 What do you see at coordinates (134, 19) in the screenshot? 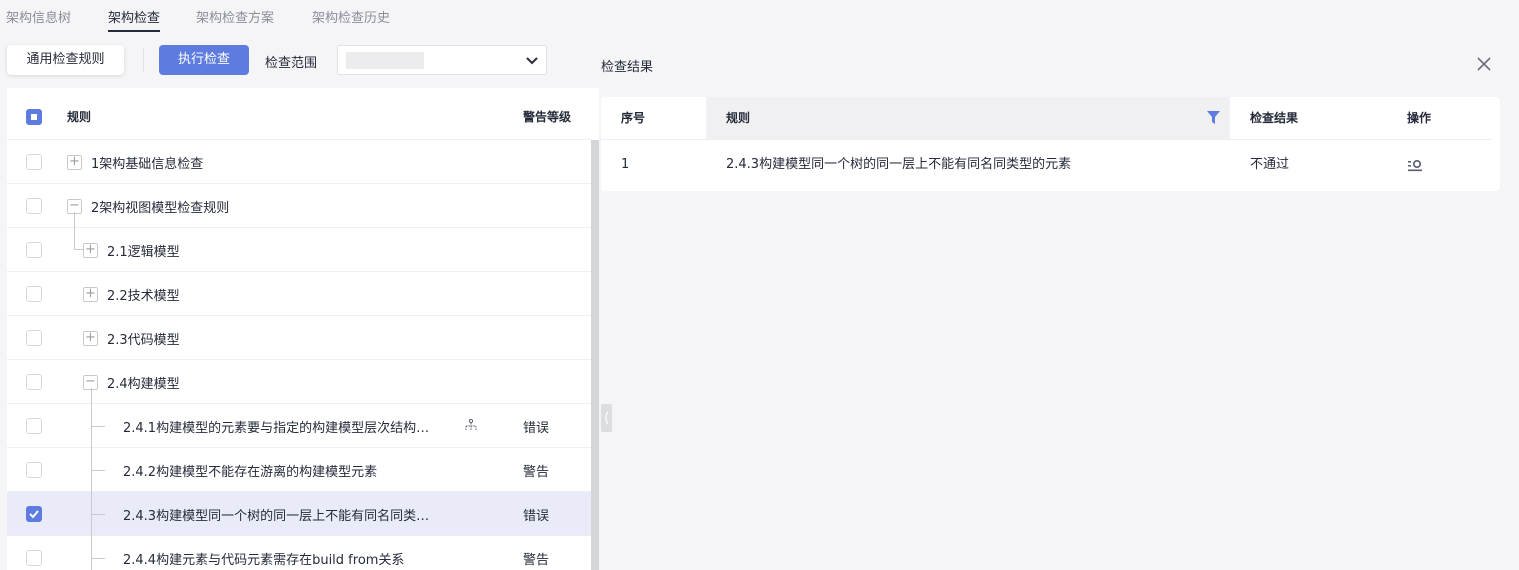
I see `tab-arch-check: 架构检查` at bounding box center [134, 19].